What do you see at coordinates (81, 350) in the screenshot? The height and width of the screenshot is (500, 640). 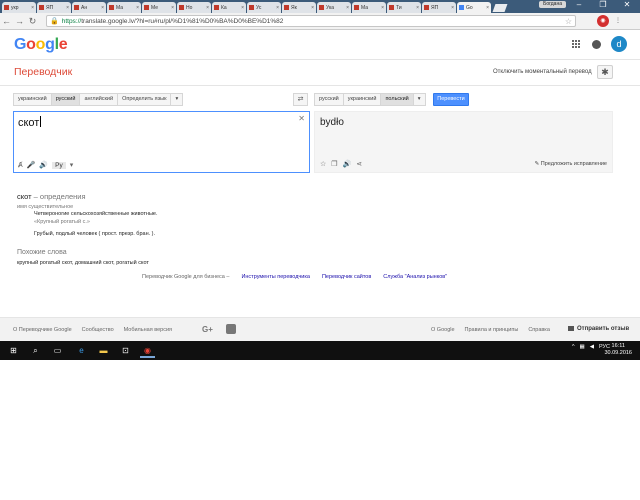 I see `edge-icon: e` at bounding box center [81, 350].